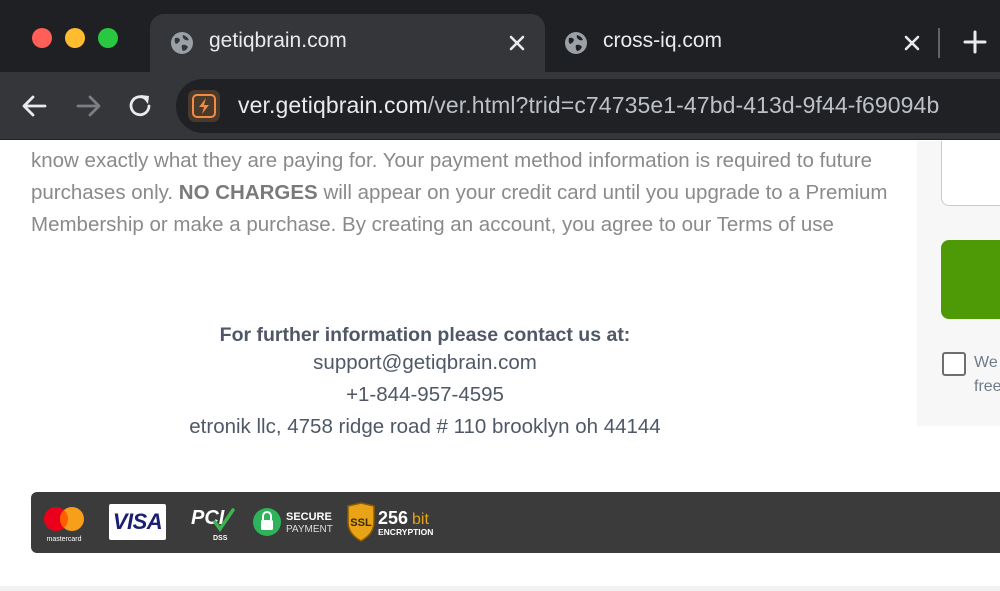 Image resolution: width=1000 pixels, height=591 pixels. What do you see at coordinates (970, 279) in the screenshot?
I see `submit-button` at bounding box center [970, 279].